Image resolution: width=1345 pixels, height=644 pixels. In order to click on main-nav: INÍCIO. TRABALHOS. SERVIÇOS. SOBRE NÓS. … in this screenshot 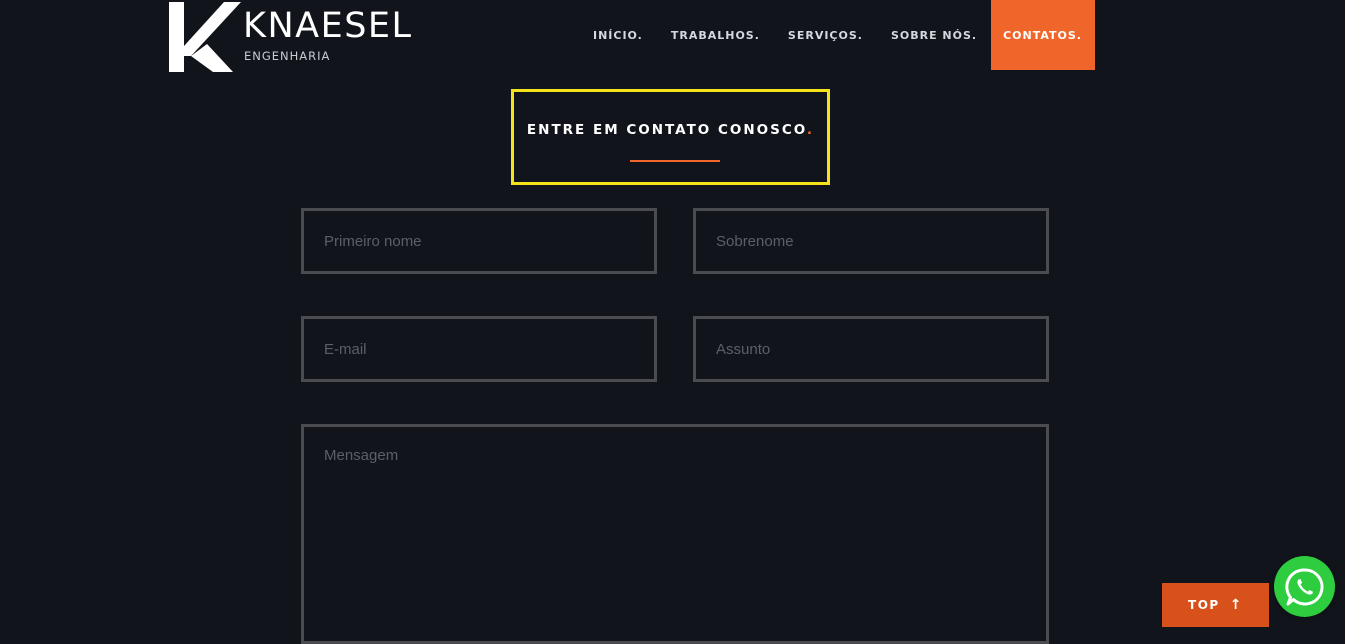, I will do `click(837, 35)`.